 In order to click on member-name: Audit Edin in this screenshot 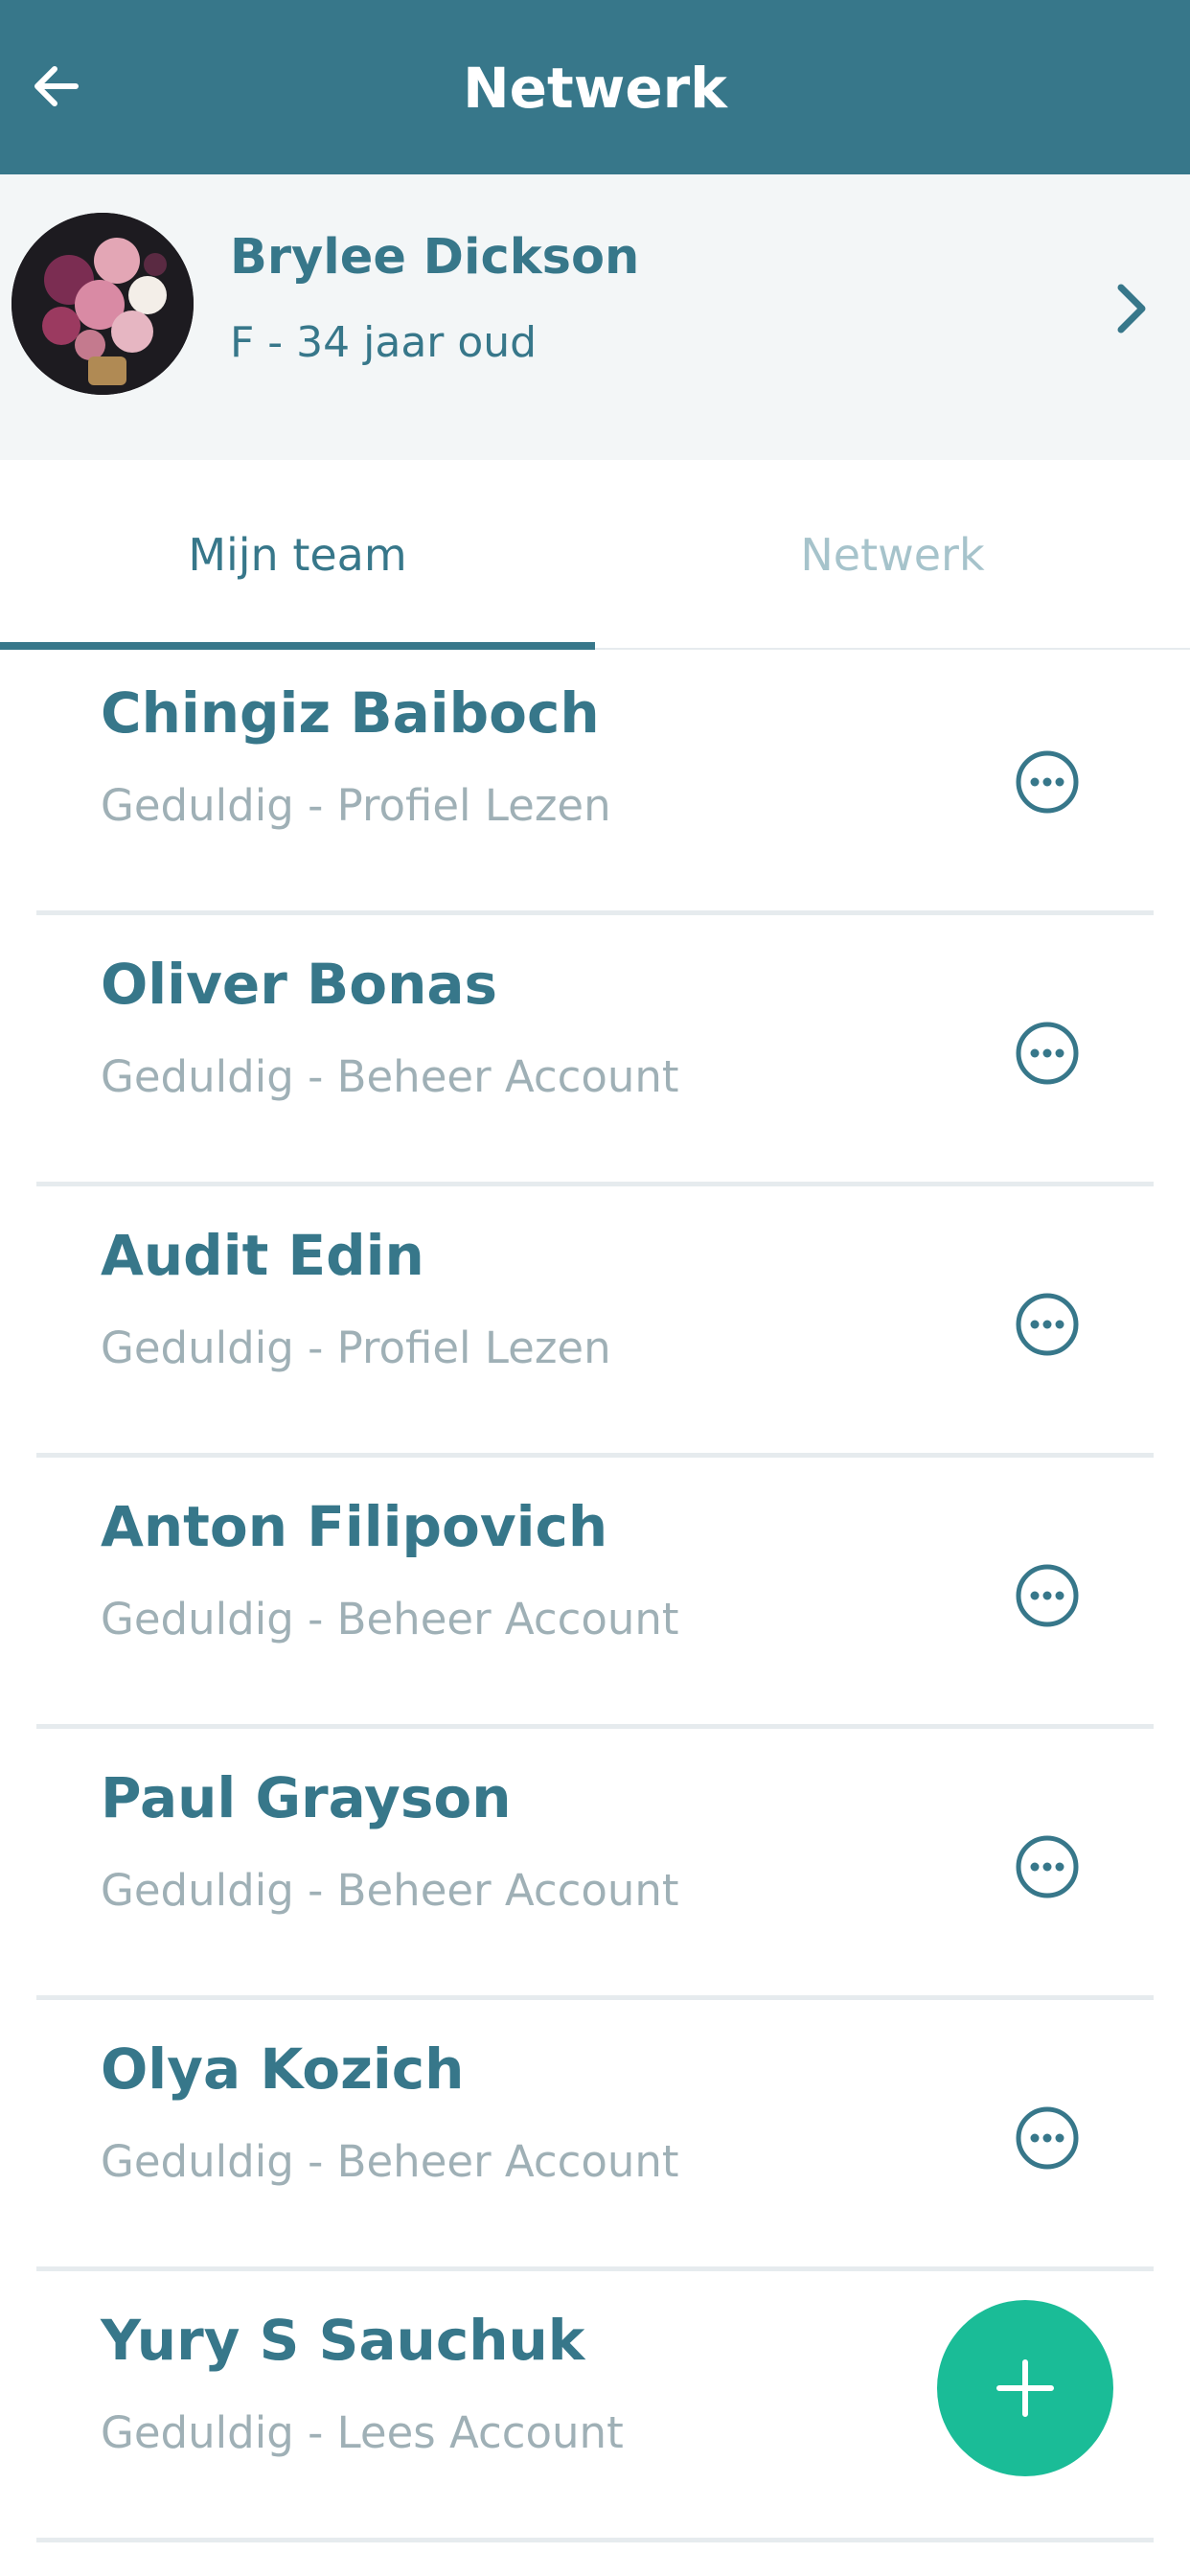, I will do `click(263, 1255)`.